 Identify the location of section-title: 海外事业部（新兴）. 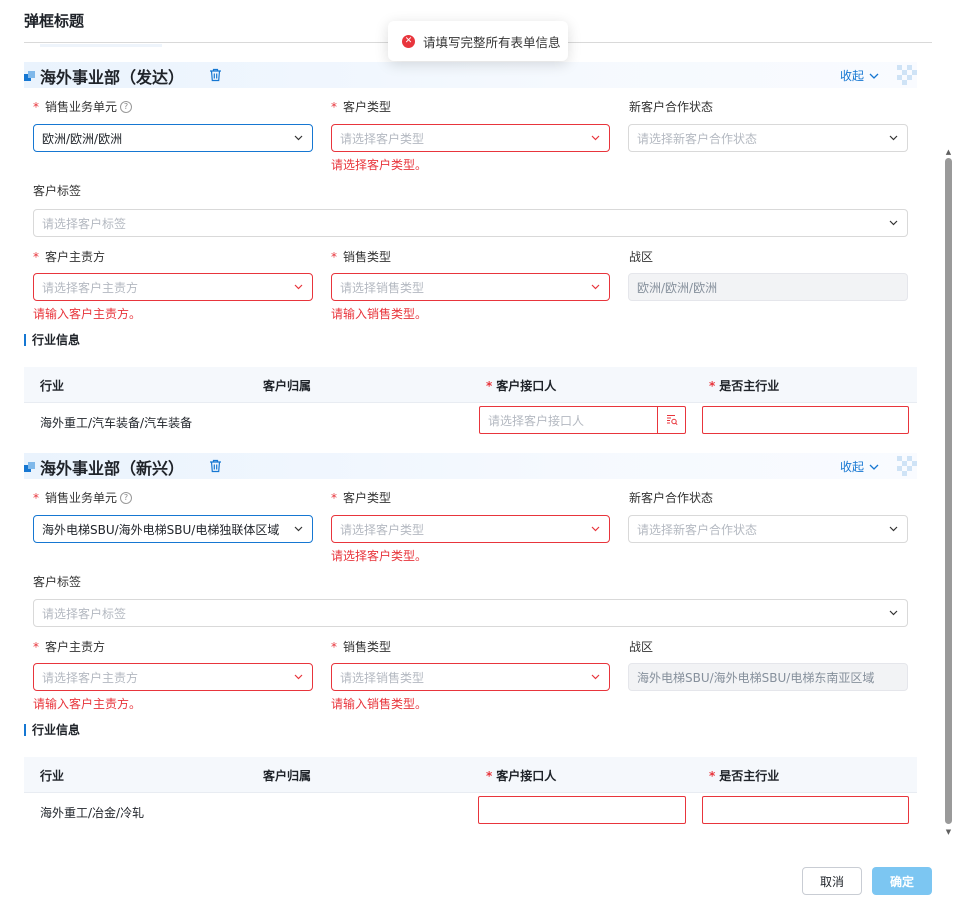
(112, 468).